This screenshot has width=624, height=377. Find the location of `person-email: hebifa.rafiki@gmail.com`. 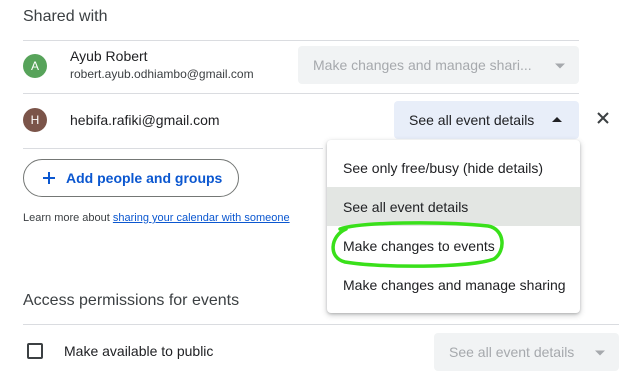

person-email: hebifa.rafiki@gmail.com is located at coordinates (145, 120).